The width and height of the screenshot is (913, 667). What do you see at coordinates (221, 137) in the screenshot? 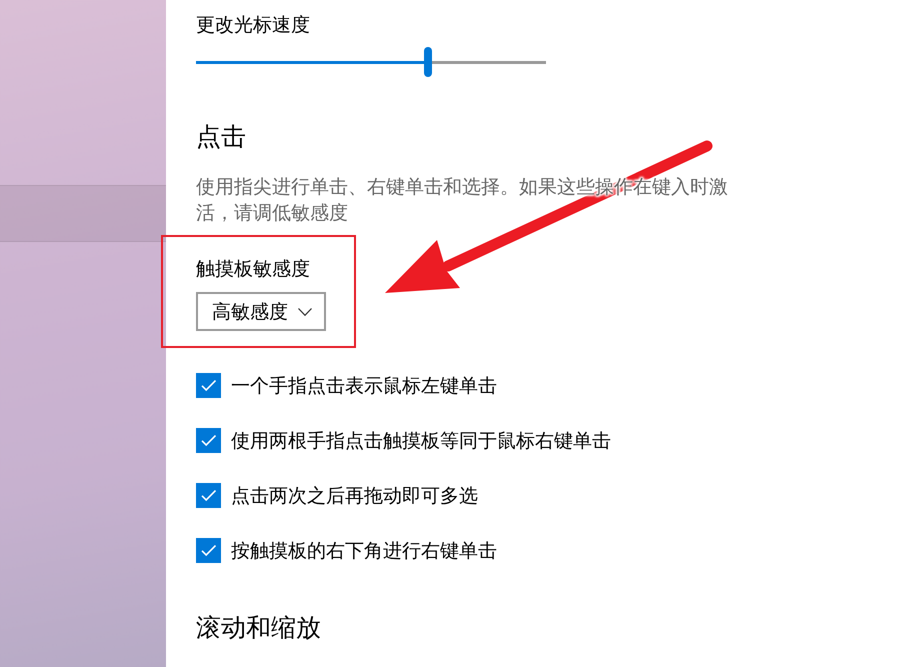
I see `section-heading: 点击` at bounding box center [221, 137].